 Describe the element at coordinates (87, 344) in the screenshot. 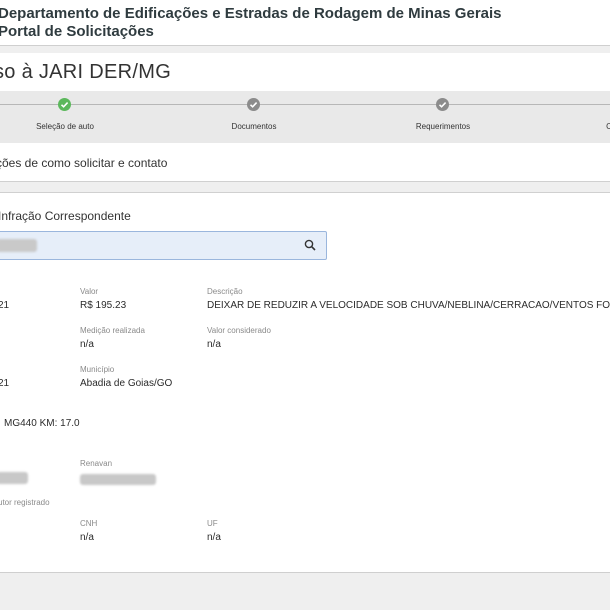

I see `medicao-value: n/a` at that location.